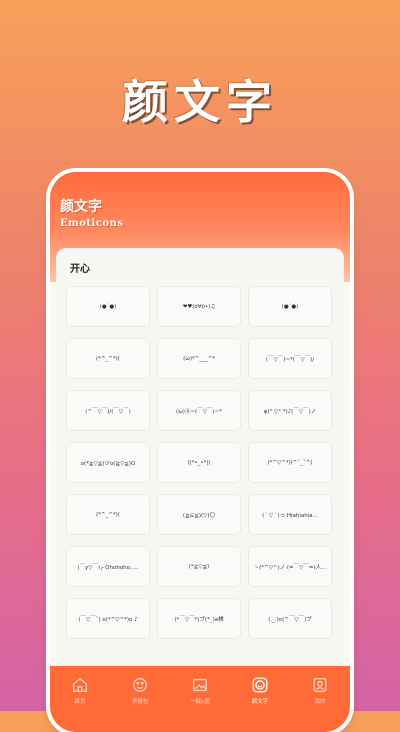 Image resolution: width=400 pixels, height=732 pixels. Describe the element at coordinates (81, 207) in the screenshot. I see `app-title: 颜文字` at that location.